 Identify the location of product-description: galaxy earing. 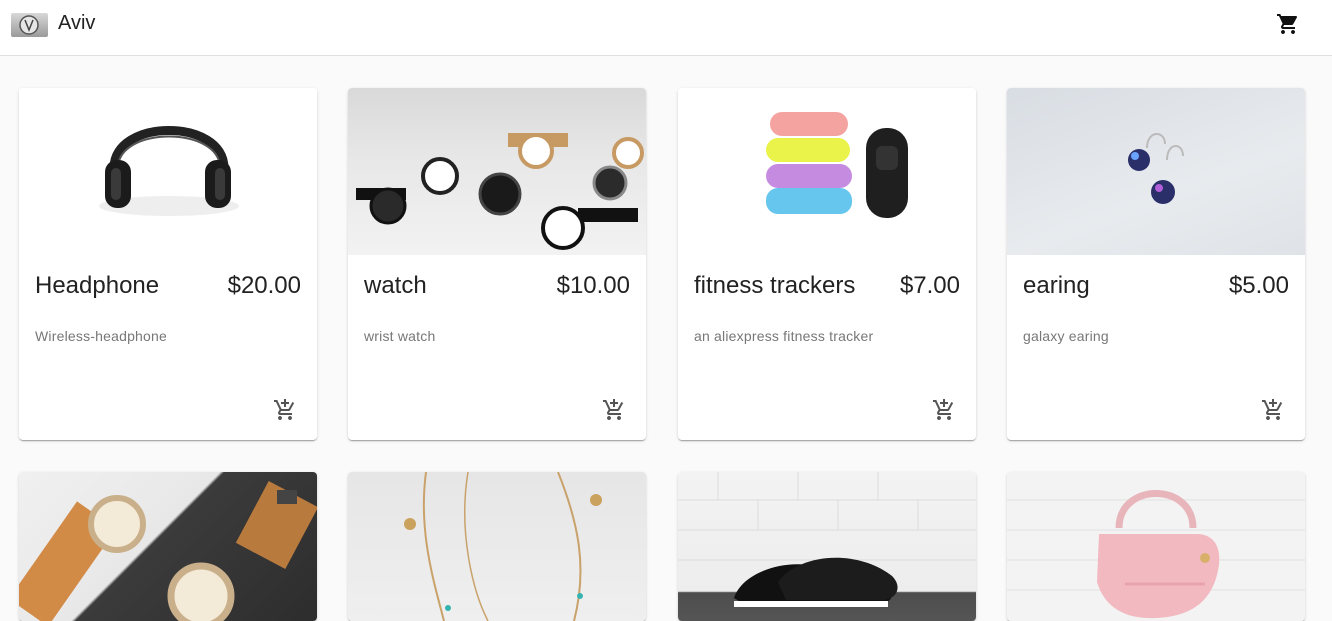
(1066, 336).